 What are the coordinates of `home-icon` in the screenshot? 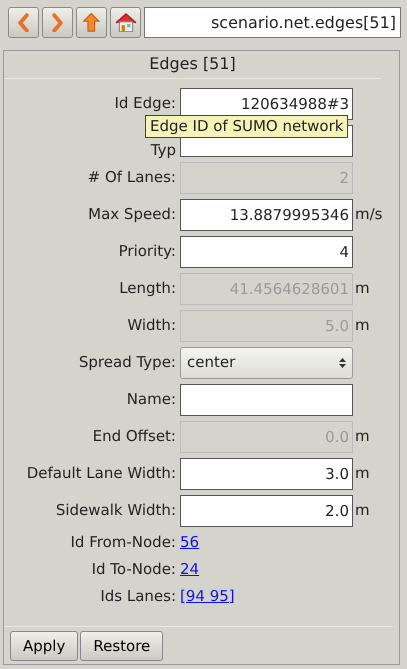 It's located at (125, 22).